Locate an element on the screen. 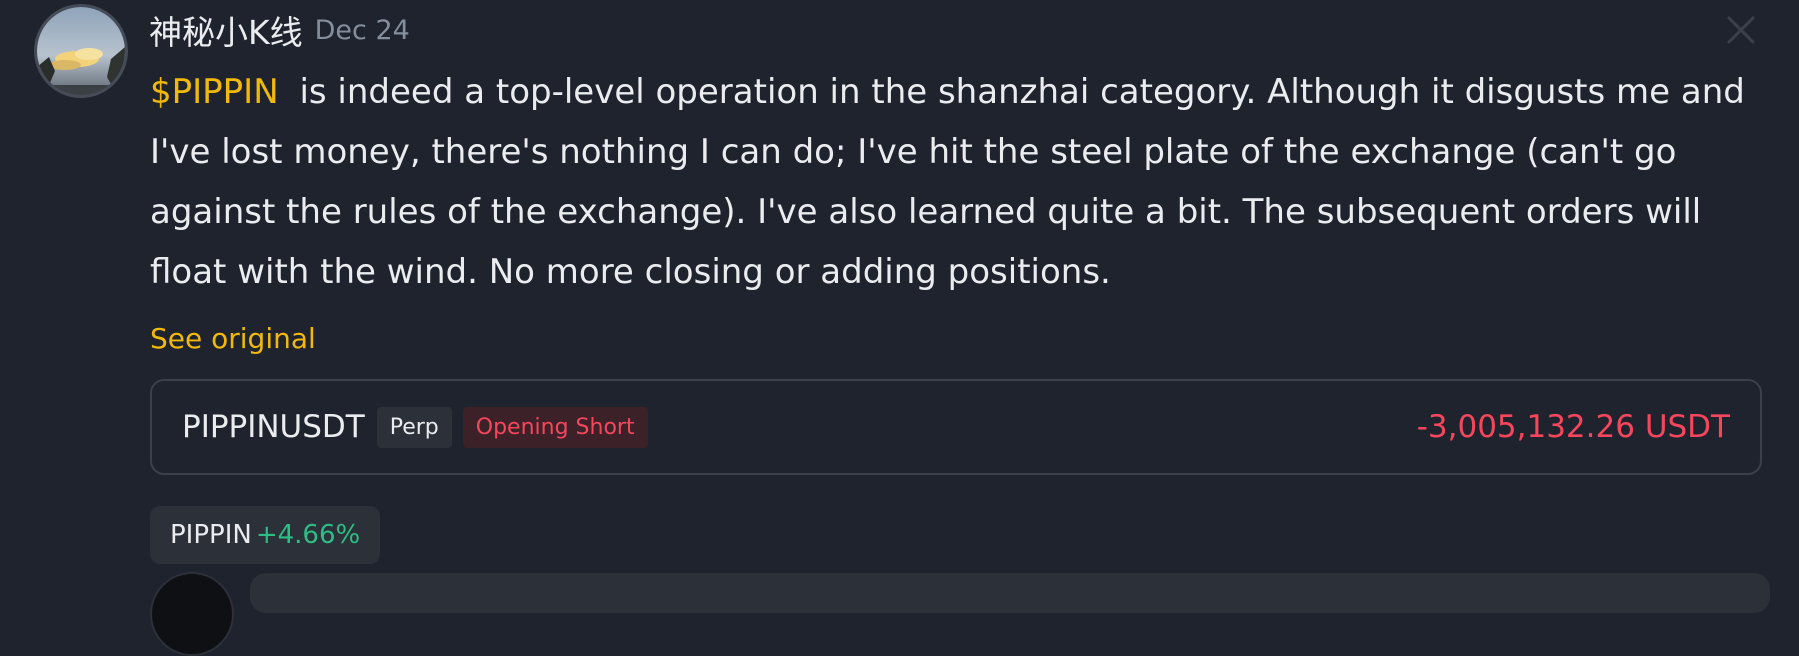  side-tag: Opening Short is located at coordinates (555, 427).